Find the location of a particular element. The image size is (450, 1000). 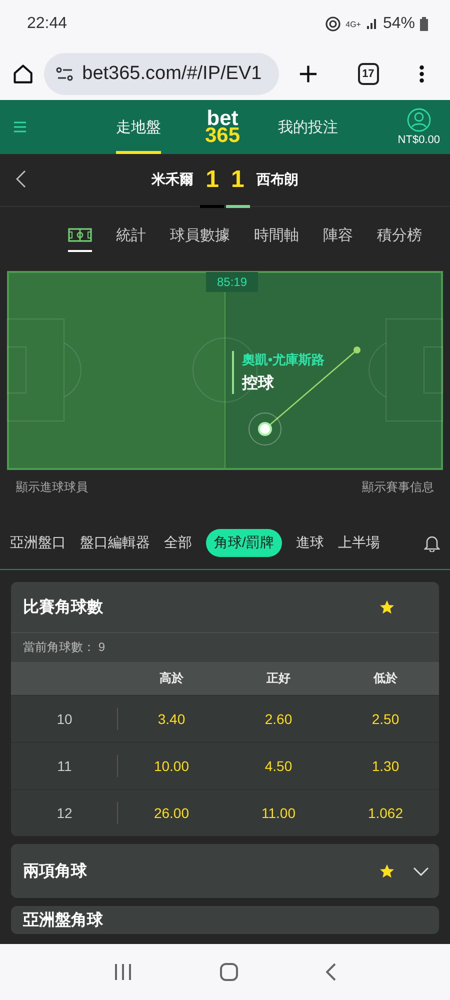

odds-cell: 2.60 is located at coordinates (278, 718).